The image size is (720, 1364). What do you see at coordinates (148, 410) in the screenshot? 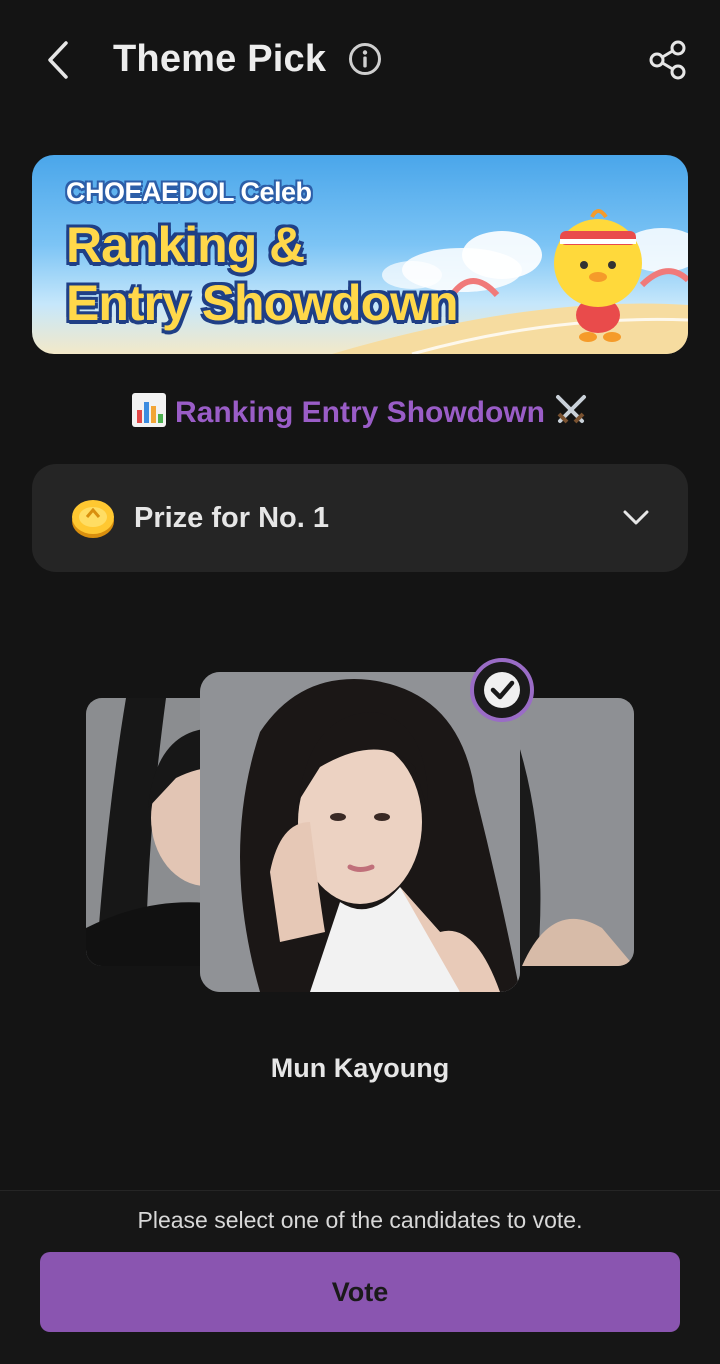
I see `bar-chart-icon` at bounding box center [148, 410].